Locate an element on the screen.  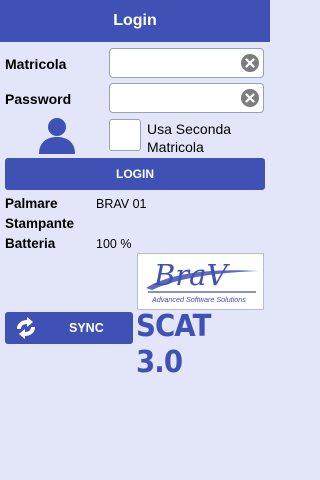
login-button-label: LOGIN is located at coordinates (135, 174).